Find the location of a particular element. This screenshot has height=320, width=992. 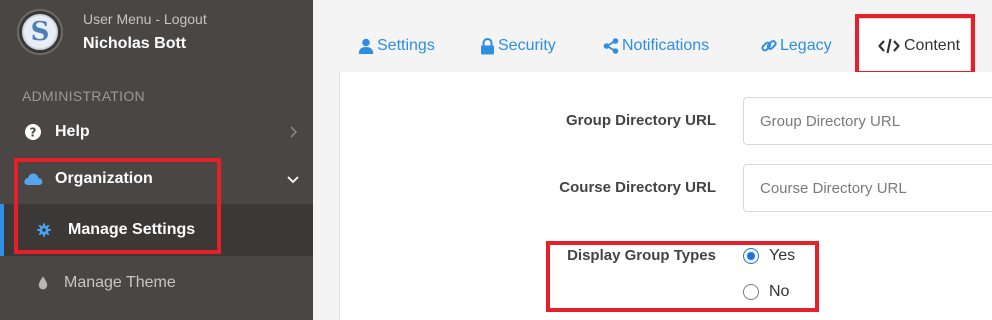

radio-label: No is located at coordinates (779, 291).